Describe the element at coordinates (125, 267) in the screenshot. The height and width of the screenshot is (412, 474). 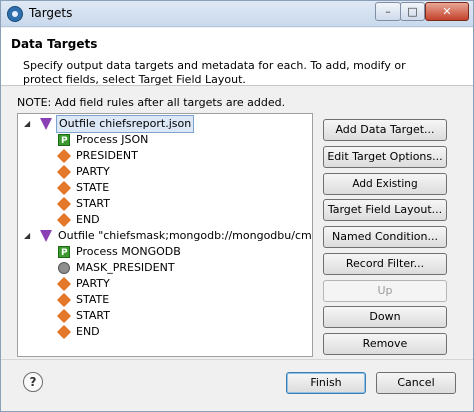
I see `tree-item-label: MASK_PRESIDENT` at that location.